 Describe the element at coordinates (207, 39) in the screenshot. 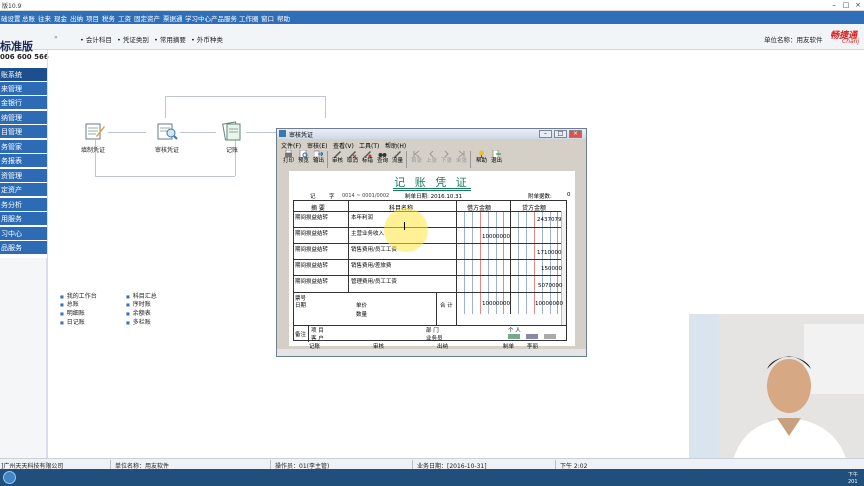

I see `toolbar-currency: • 外币种类` at that location.